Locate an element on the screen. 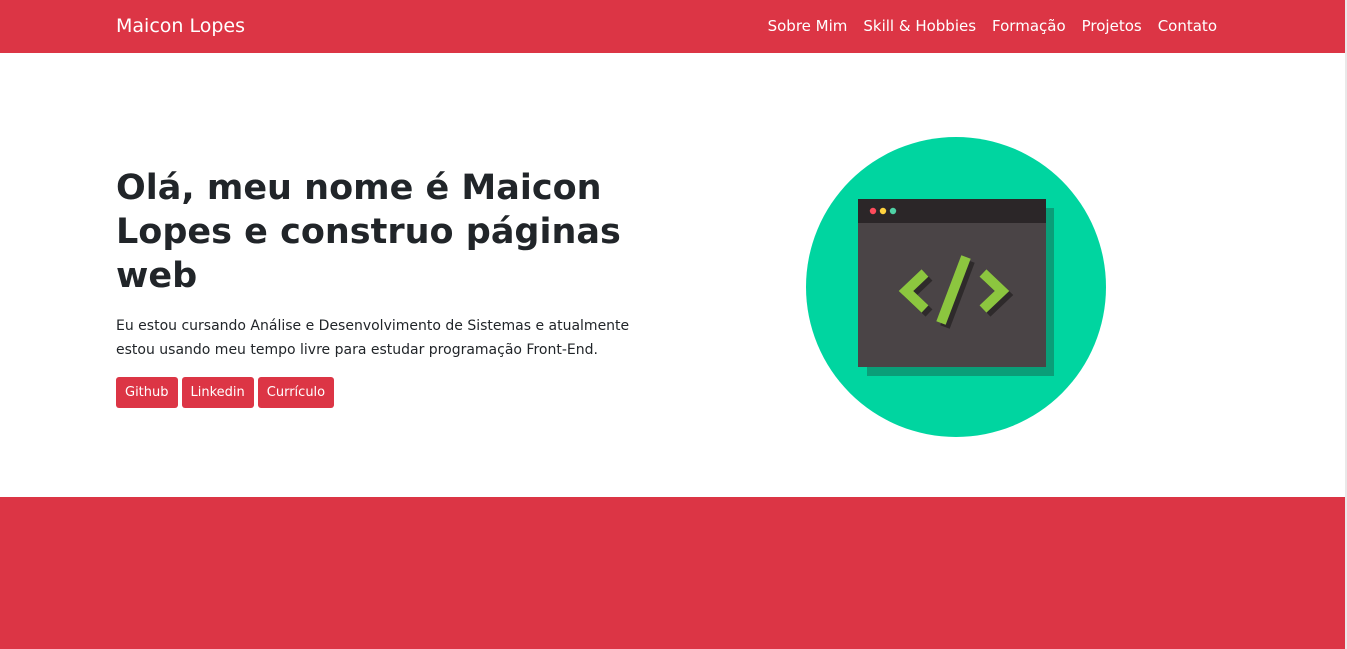  window-dot-green is located at coordinates (893, 211).